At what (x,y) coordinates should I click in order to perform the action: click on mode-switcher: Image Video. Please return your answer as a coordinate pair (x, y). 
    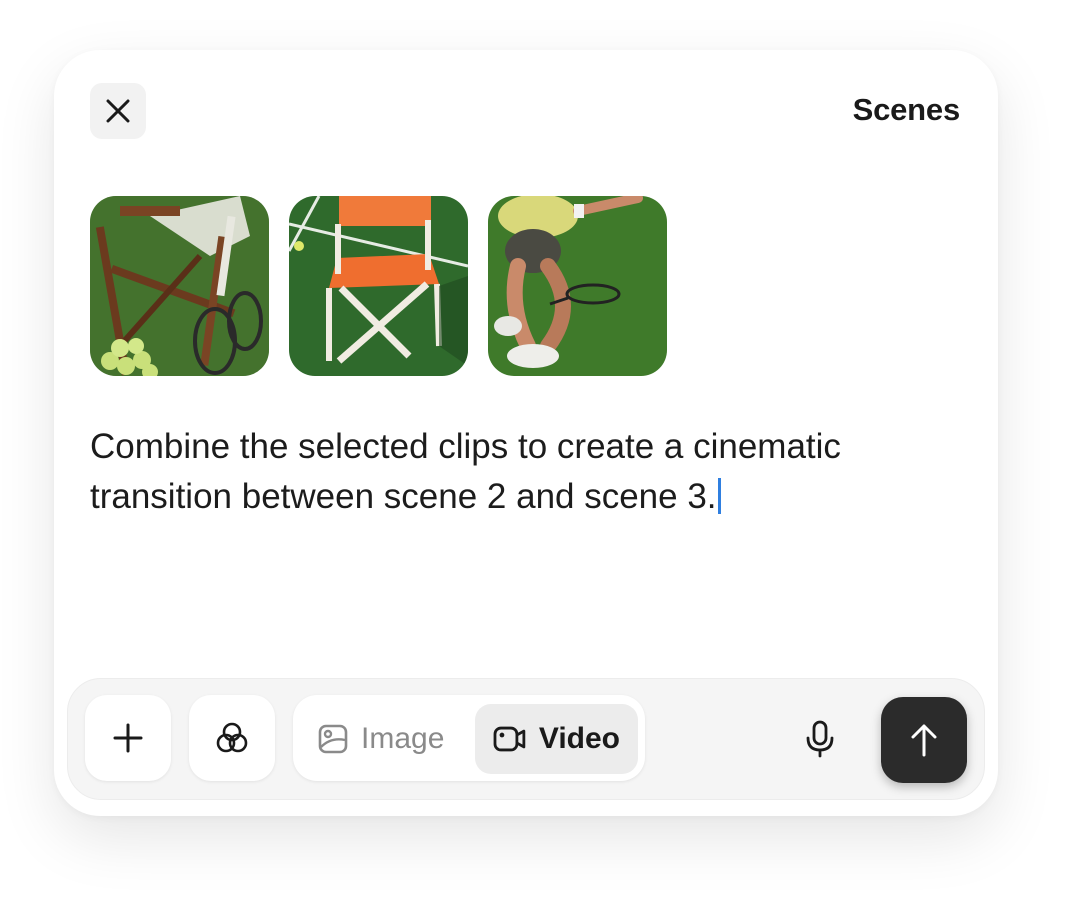
    Looking at the image, I should click on (469, 738).